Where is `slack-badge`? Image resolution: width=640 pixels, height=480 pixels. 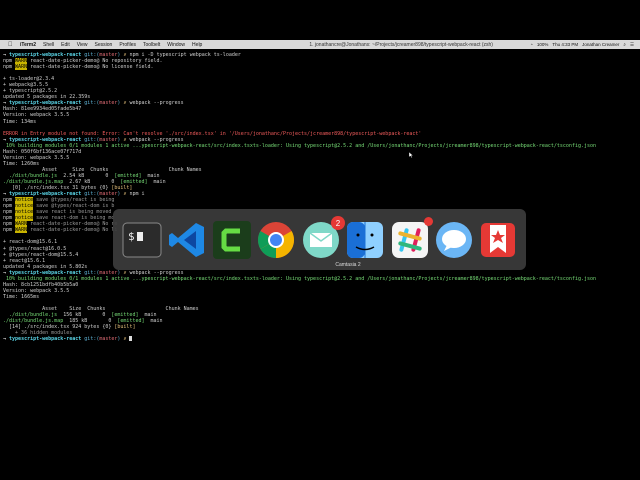 slack-badge is located at coordinates (428, 221).